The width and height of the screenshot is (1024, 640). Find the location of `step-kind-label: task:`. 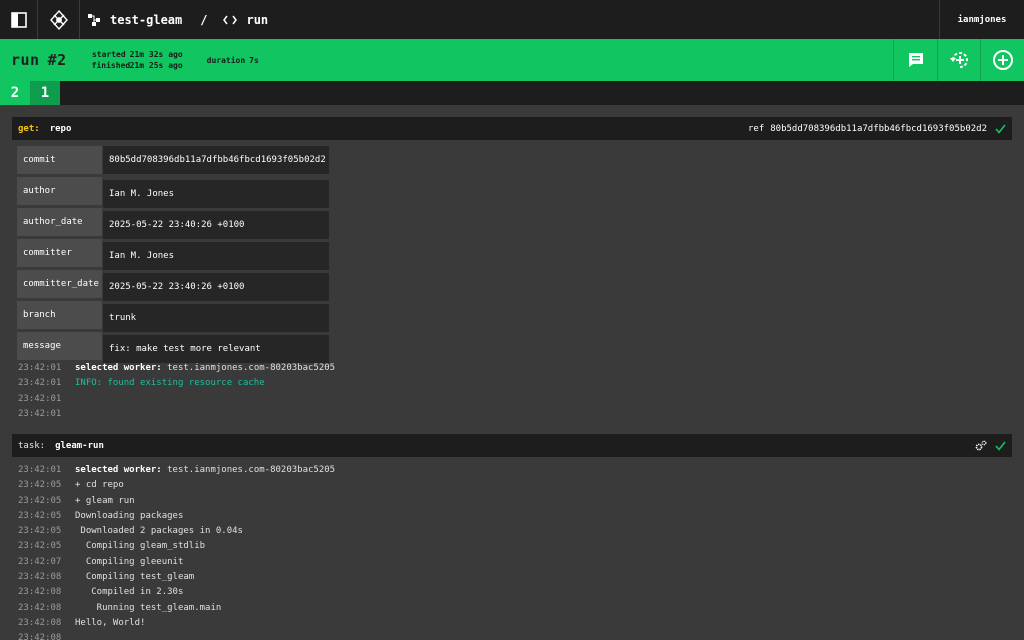

step-kind-label: task: is located at coordinates (32, 445).